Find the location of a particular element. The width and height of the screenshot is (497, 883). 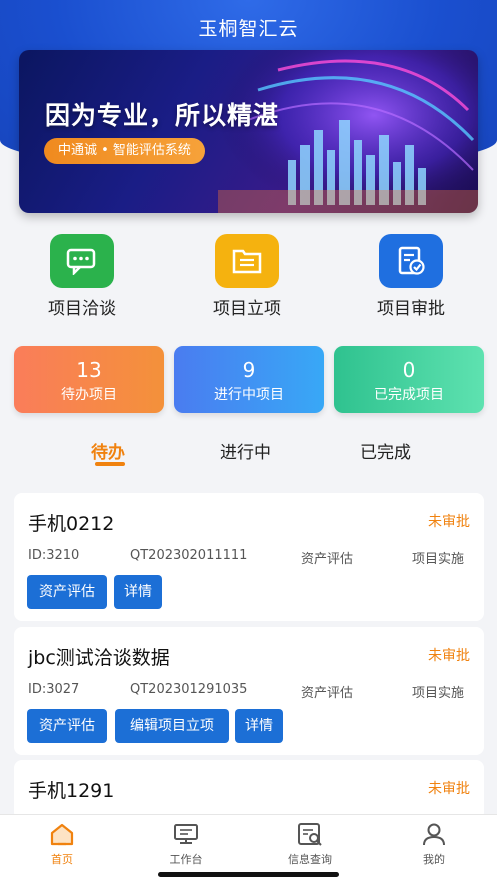

quick-actions: 项目洽谈 项目立项 项目审批 is located at coordinates (248, 279).